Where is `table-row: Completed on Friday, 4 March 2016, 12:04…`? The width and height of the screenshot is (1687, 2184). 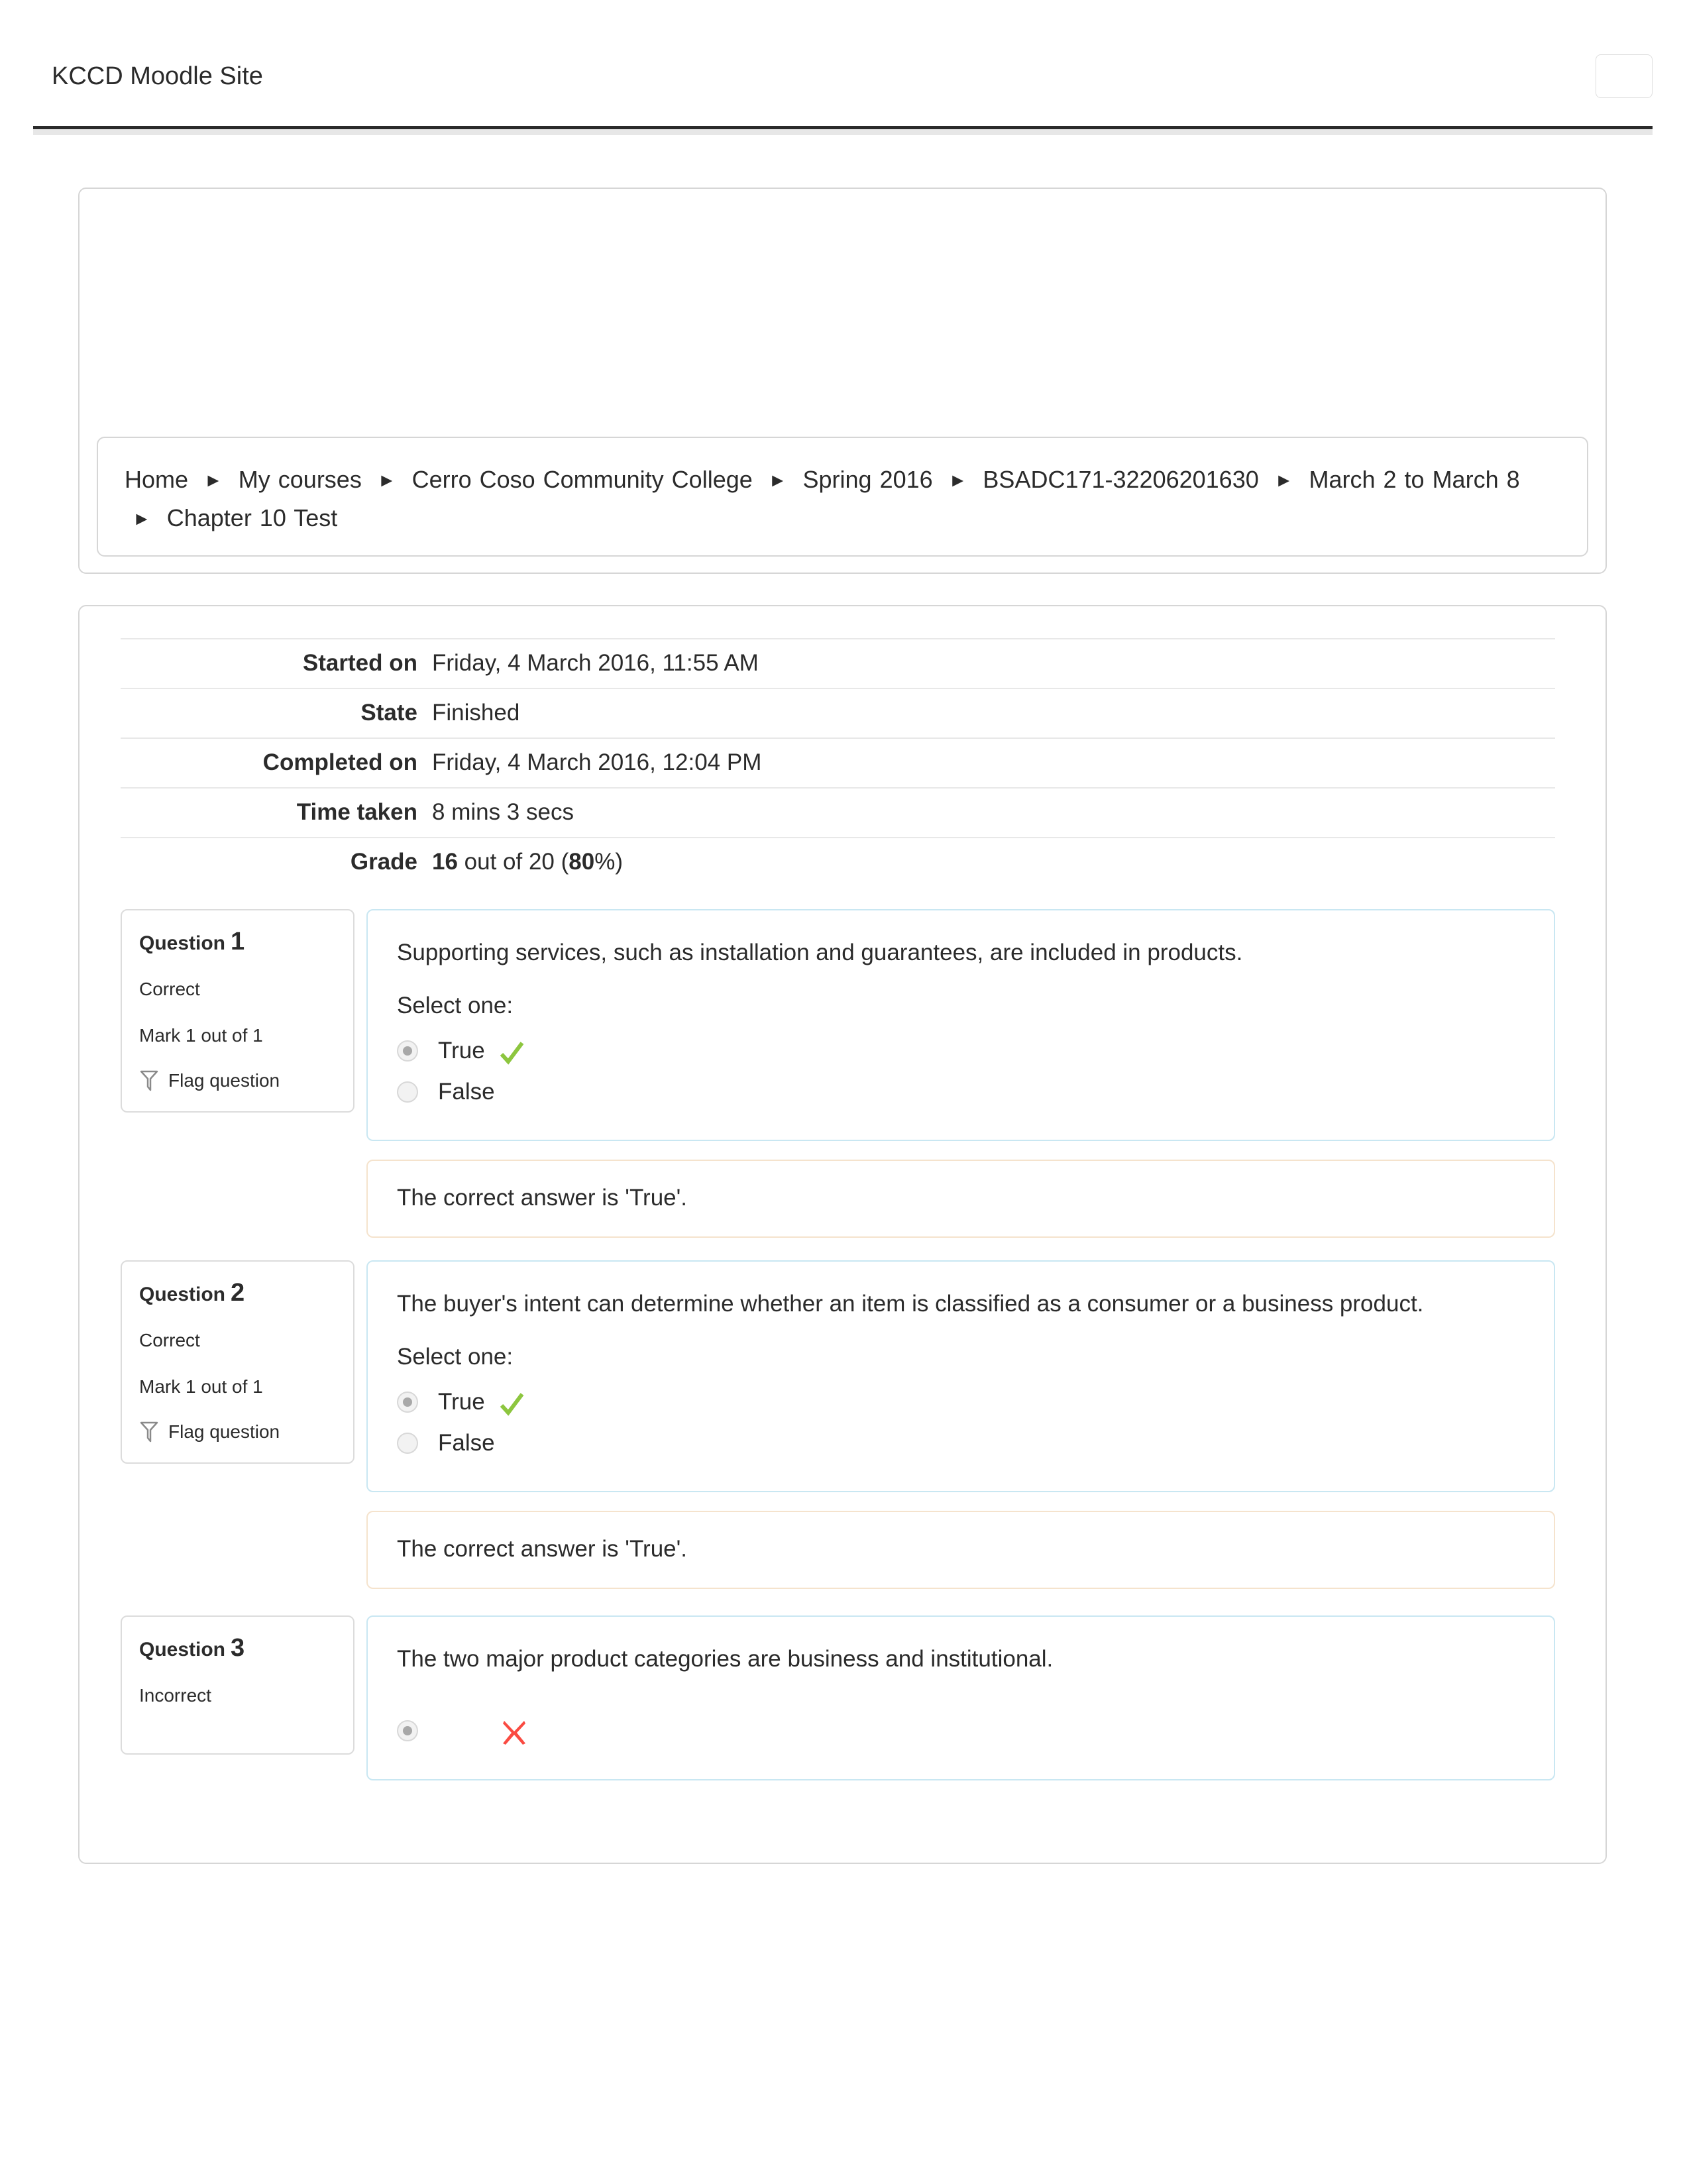
table-row: Completed on Friday, 4 March 2016, 12:04… is located at coordinates (838, 763).